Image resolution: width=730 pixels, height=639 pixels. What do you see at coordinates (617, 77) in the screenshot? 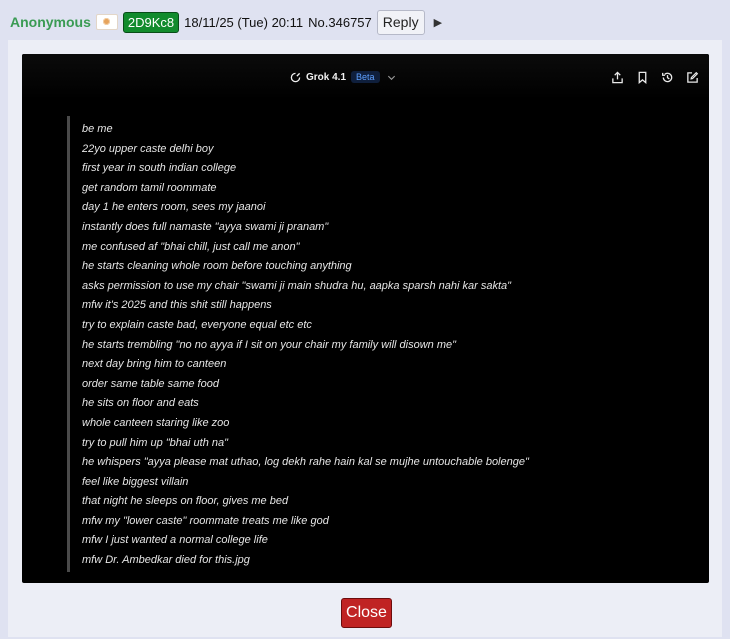
I see `share-icon` at bounding box center [617, 77].